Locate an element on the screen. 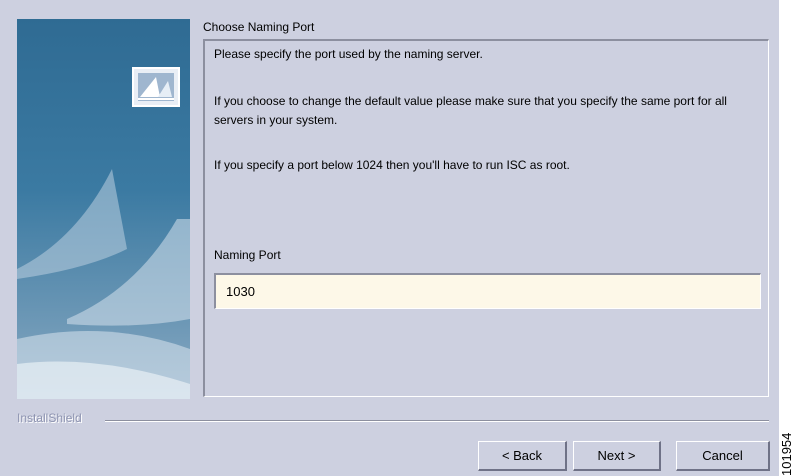  cancel-button: Cancel is located at coordinates (723, 456).